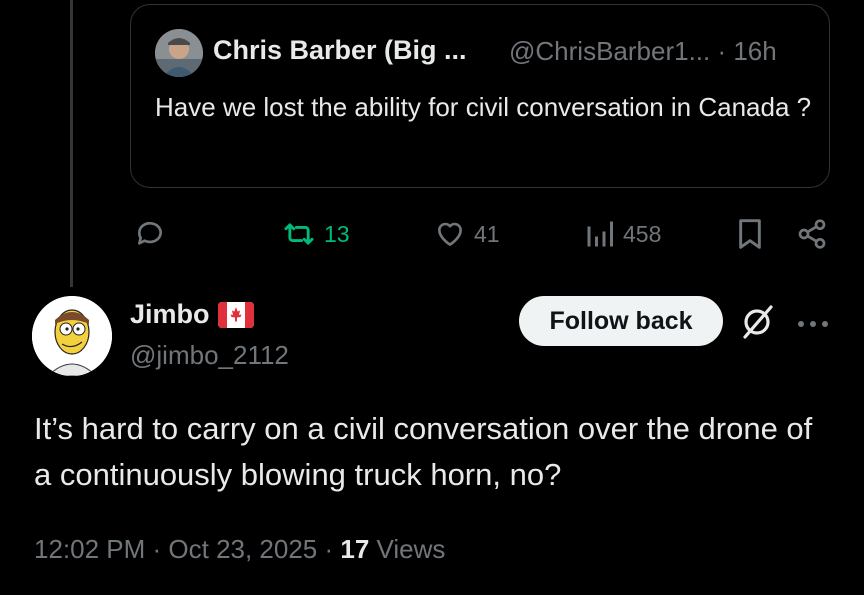 The height and width of the screenshot is (595, 864). What do you see at coordinates (209, 355) in the screenshot?
I see `reply-author-handle: @jimbo_2112` at bounding box center [209, 355].